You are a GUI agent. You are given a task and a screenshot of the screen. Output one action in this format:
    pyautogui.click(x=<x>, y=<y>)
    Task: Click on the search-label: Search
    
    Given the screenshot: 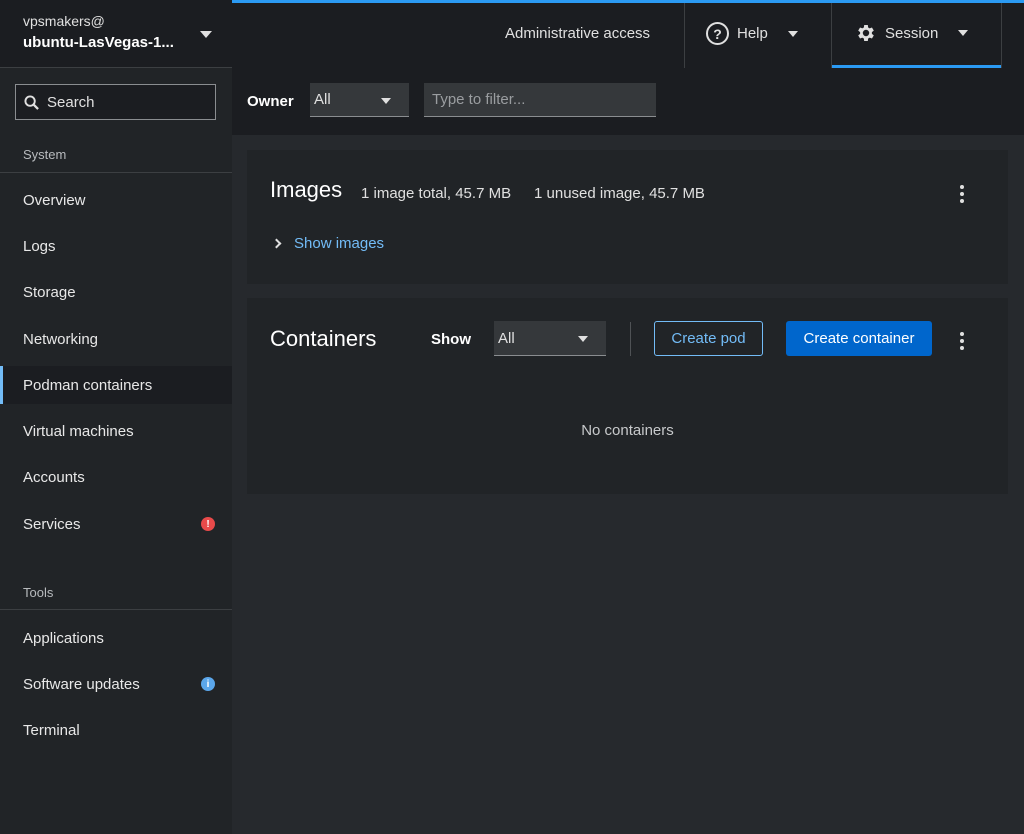 What is the action you would take?
    pyautogui.click(x=71, y=102)
    